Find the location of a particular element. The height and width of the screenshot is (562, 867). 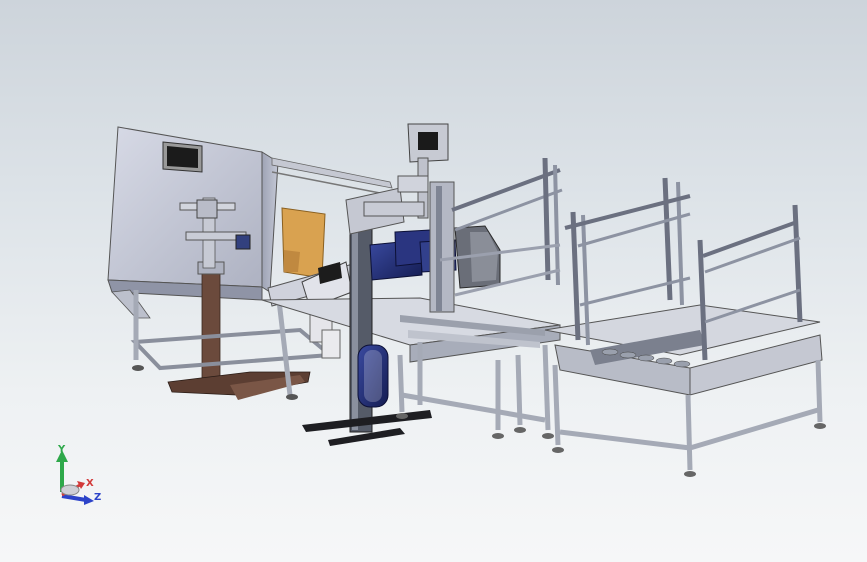

hmi-screen-left is located at coordinates (182, 157).